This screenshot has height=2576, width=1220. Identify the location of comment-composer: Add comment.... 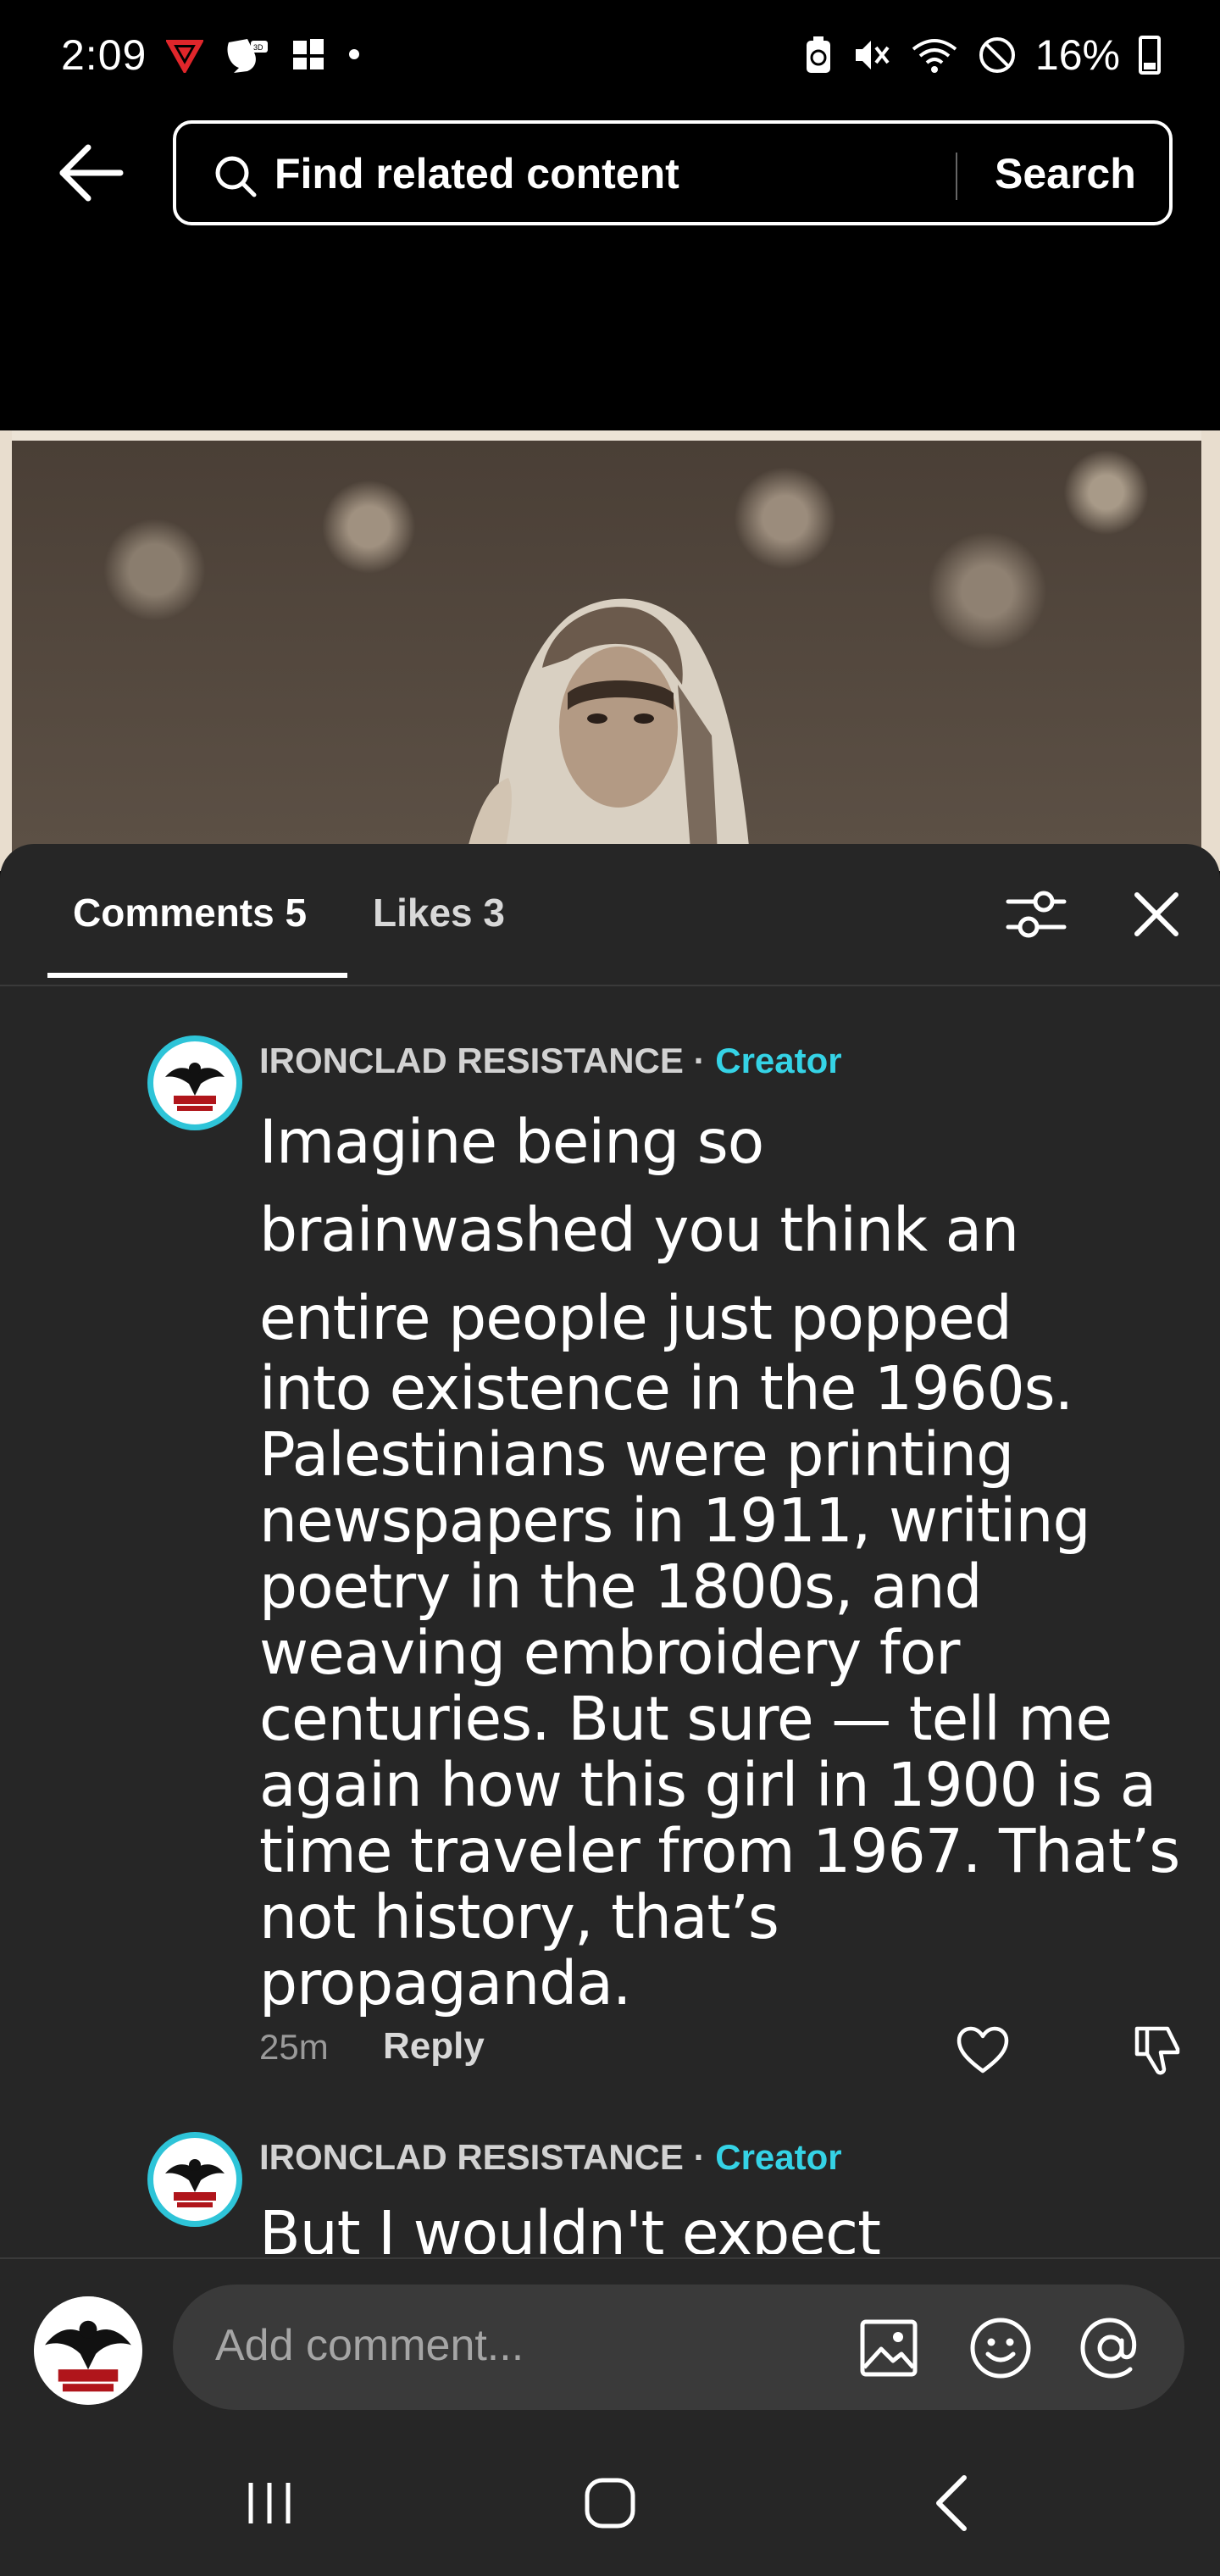
(610, 2342).